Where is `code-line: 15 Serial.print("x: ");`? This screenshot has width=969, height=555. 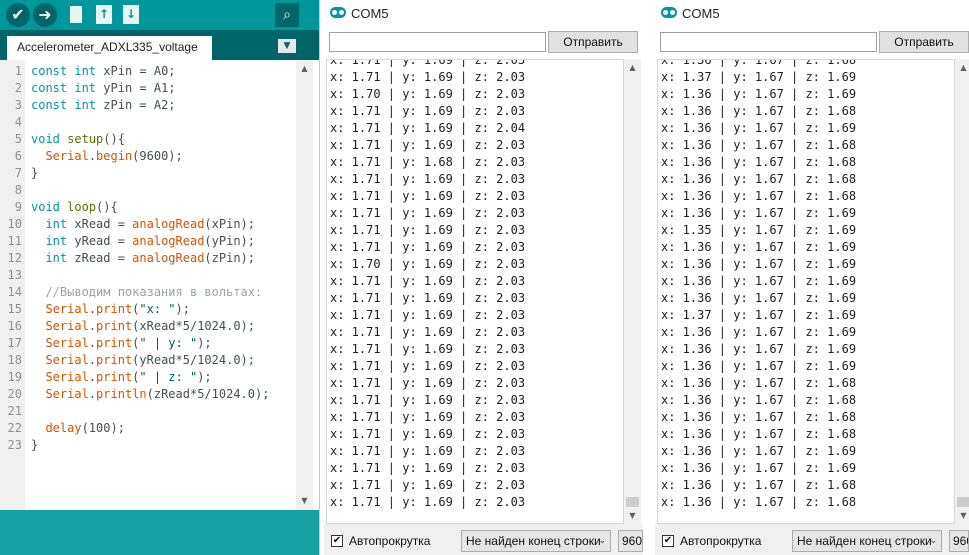
code-line: 15 Serial.print("x: "); is located at coordinates (148, 309).